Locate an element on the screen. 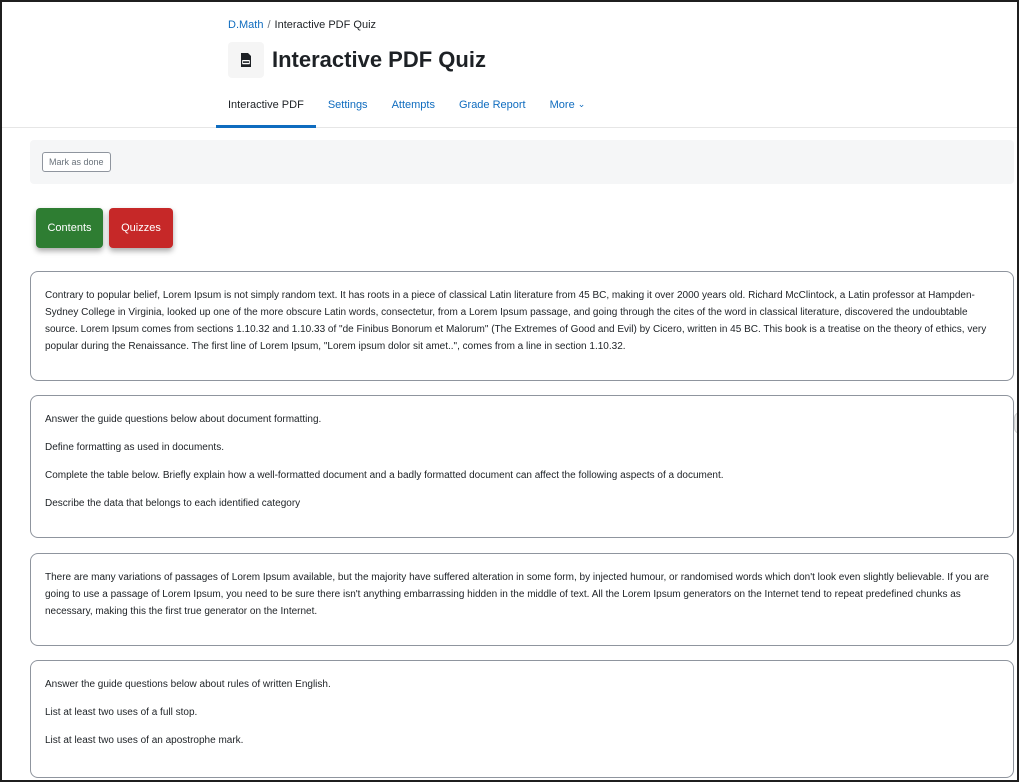 The image size is (1019, 782). title-row: Interactive PDF Quiz is located at coordinates (357, 60).